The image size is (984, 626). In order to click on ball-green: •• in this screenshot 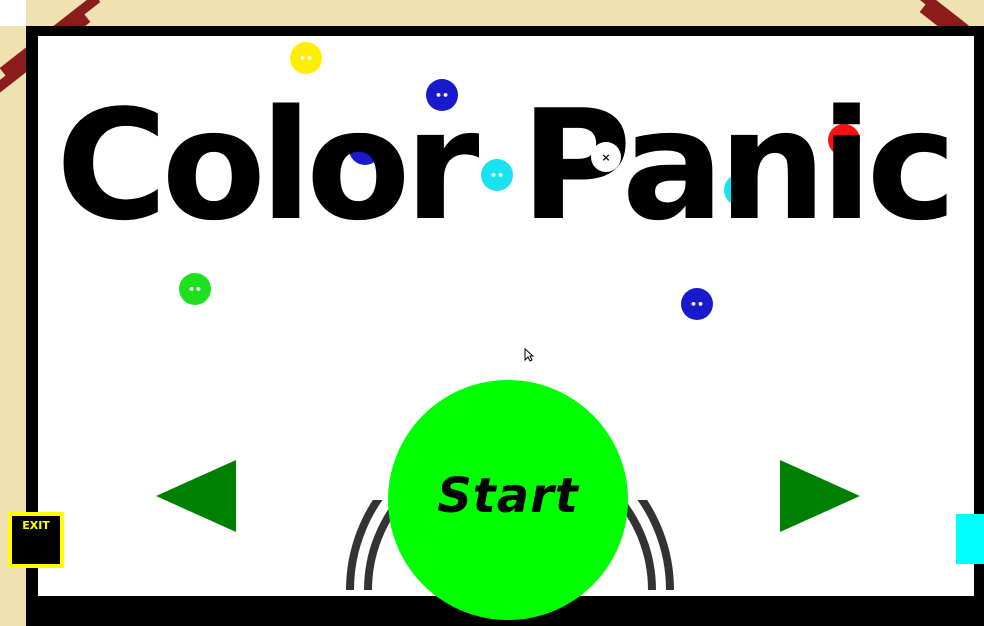, I will do `click(195, 289)`.